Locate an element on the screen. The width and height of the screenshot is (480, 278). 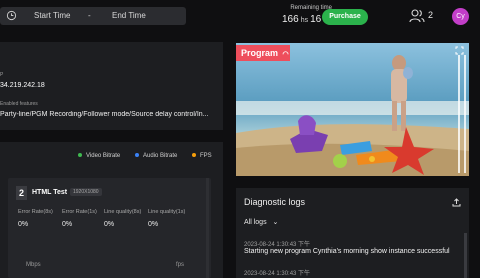
legend-fps: FPS is located at coordinates (202, 156).